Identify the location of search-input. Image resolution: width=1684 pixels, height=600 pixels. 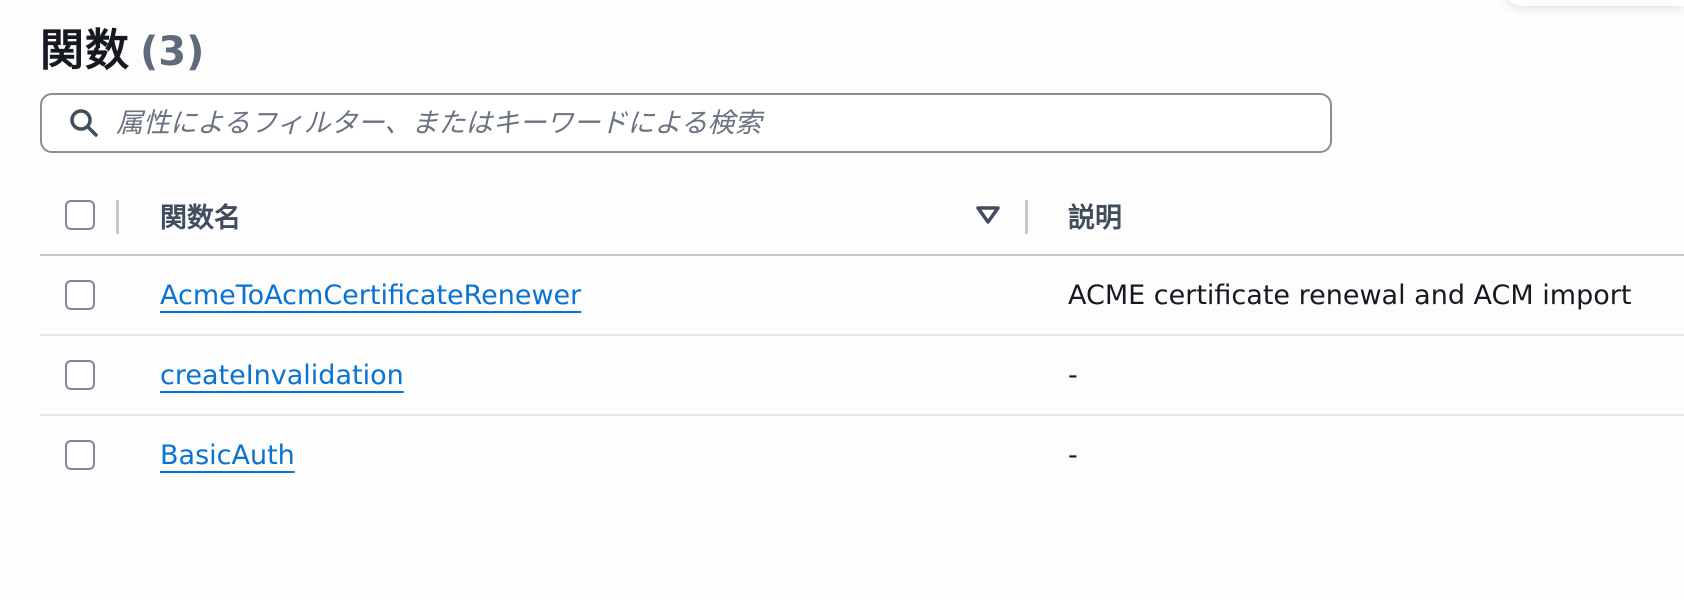
(722, 123).